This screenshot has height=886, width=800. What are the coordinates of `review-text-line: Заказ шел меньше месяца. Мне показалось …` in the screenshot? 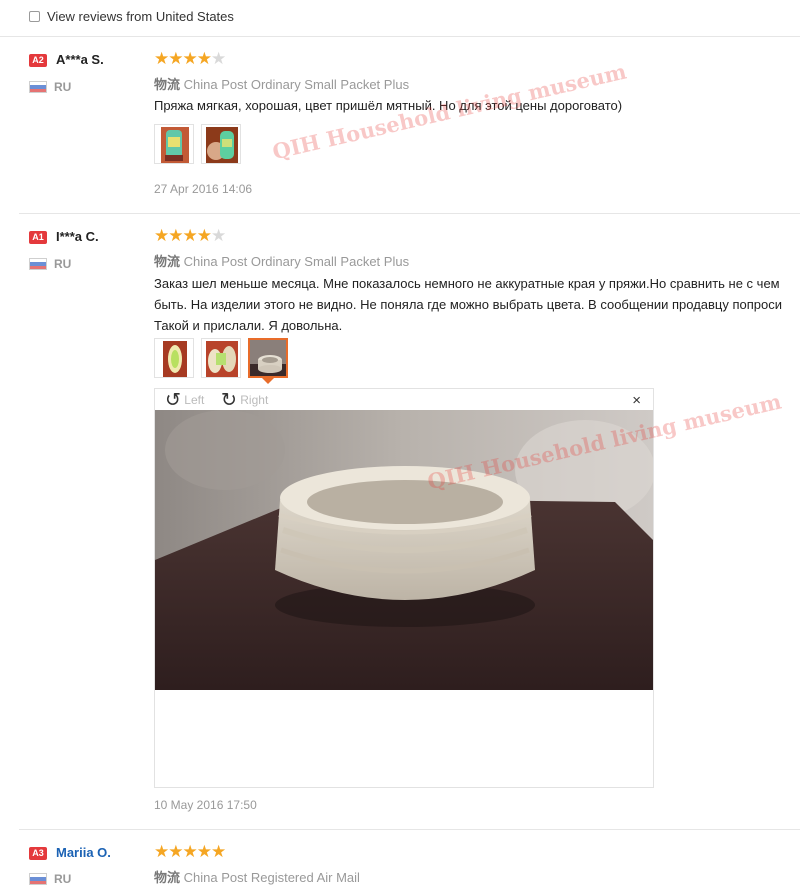 It's located at (467, 283).